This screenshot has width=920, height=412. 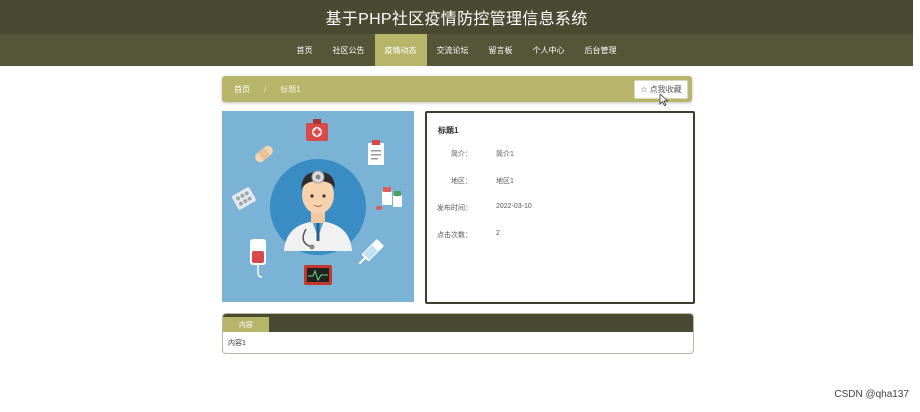 What do you see at coordinates (389, 198) in the screenshot?
I see `medicine-bottles-icon` at bounding box center [389, 198].